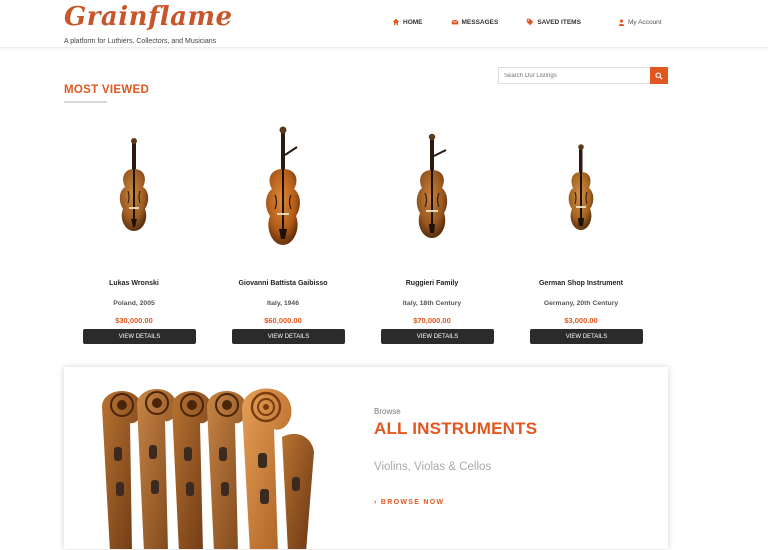 The height and width of the screenshot is (550, 768). Describe the element at coordinates (530, 22) in the screenshot. I see `tag-icon` at that location.